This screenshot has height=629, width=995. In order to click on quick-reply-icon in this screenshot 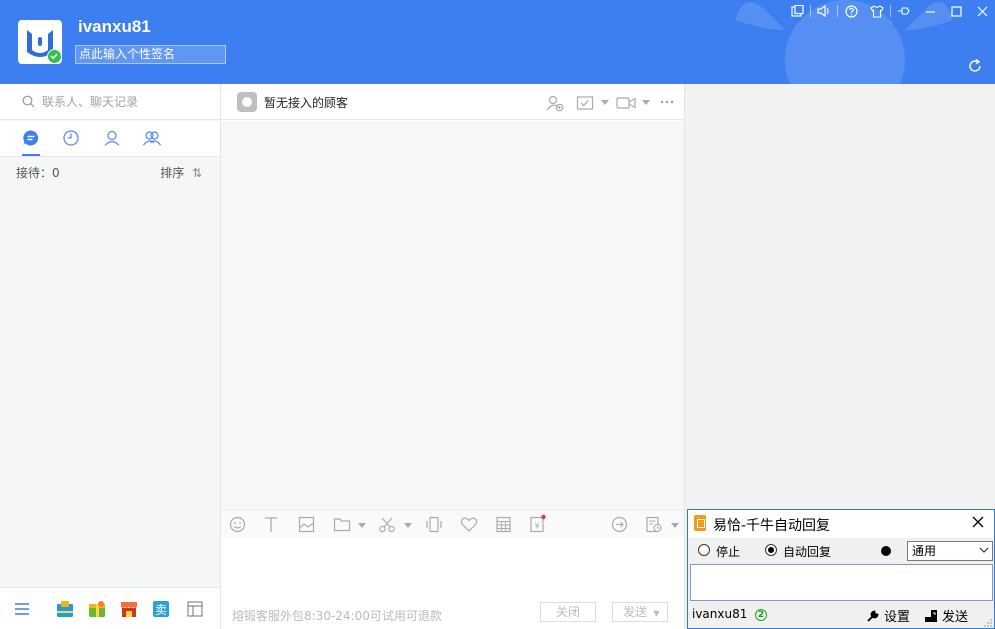, I will do `click(619, 524)`.